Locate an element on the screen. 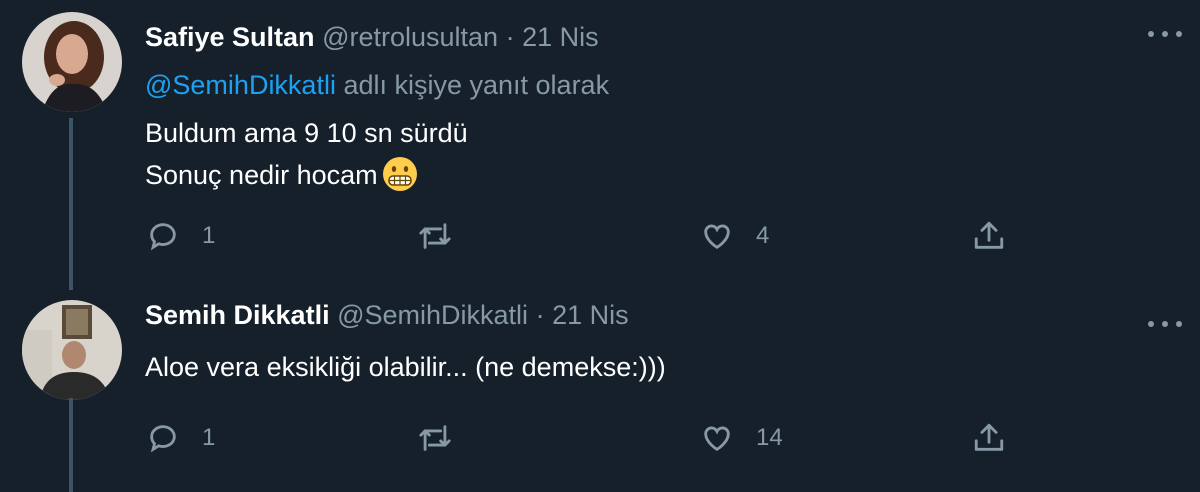 This screenshot has width=1200, height=492. like-button: 4 is located at coordinates (734, 236).